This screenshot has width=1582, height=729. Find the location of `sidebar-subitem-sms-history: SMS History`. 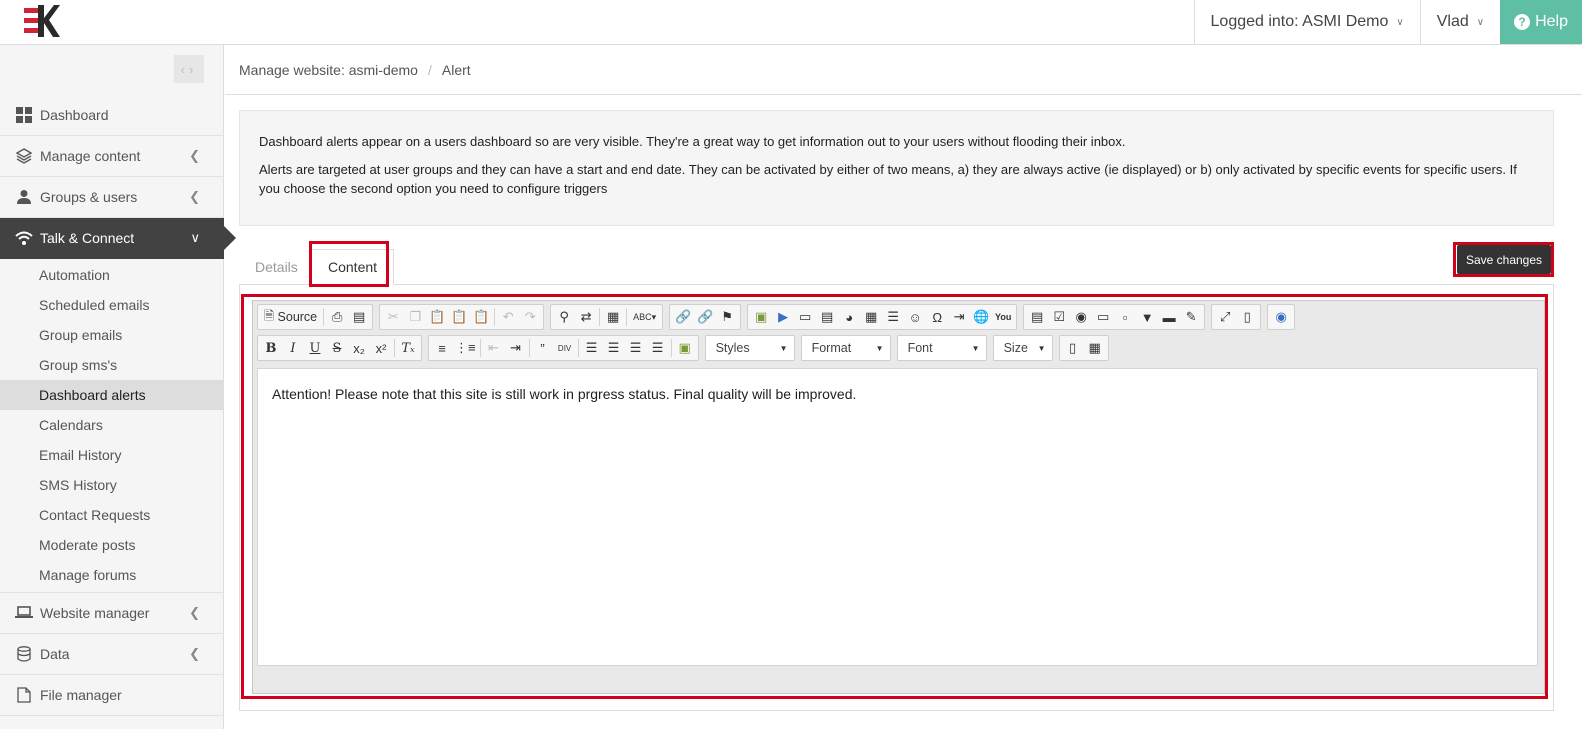

sidebar-subitem-sms-history: SMS History is located at coordinates (112, 485).